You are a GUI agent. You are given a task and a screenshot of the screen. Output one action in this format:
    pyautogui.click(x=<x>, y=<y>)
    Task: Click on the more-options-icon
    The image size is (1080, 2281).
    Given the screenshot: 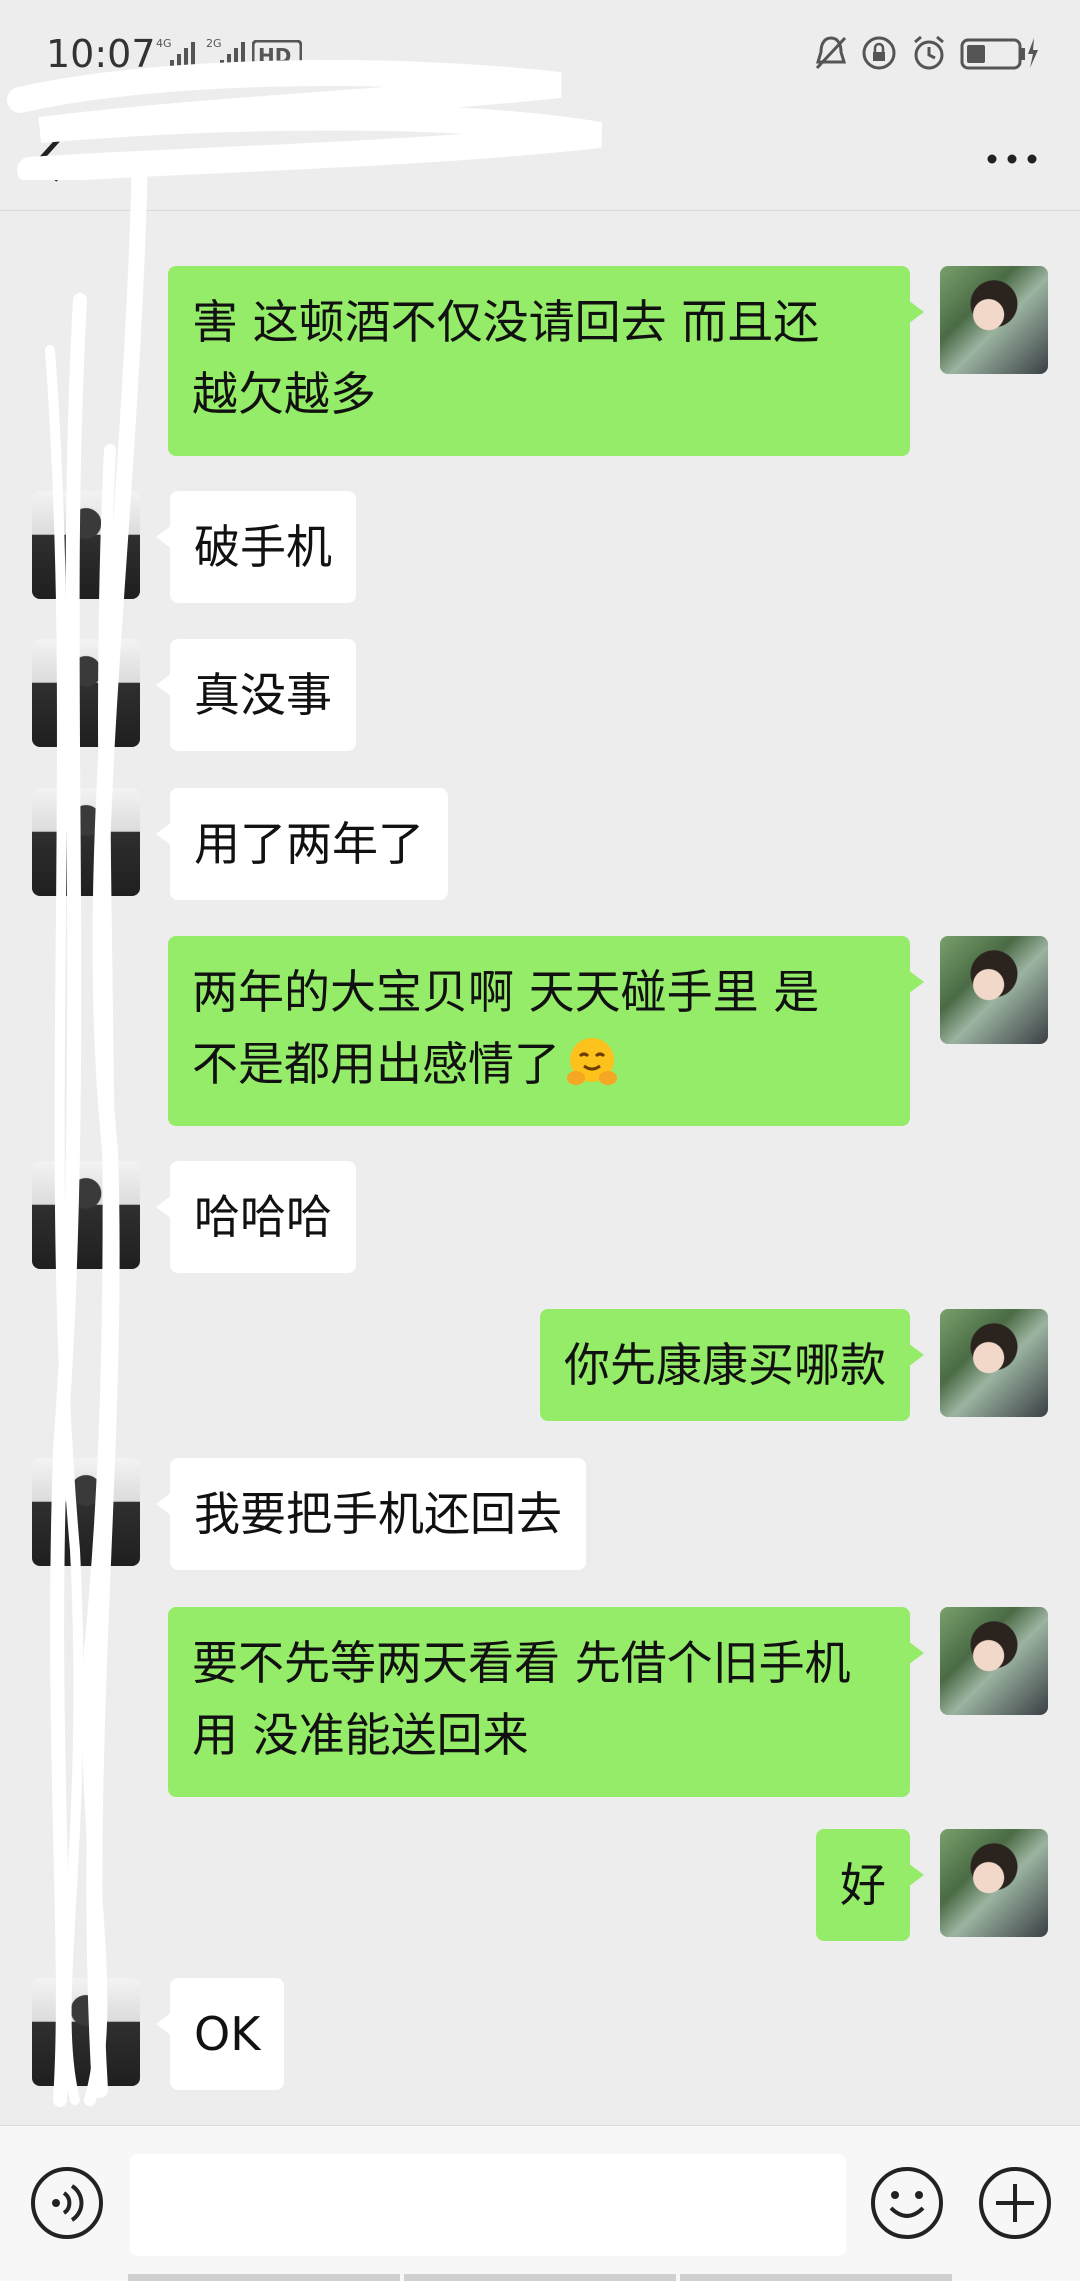 What is the action you would take?
    pyautogui.click(x=1012, y=159)
    